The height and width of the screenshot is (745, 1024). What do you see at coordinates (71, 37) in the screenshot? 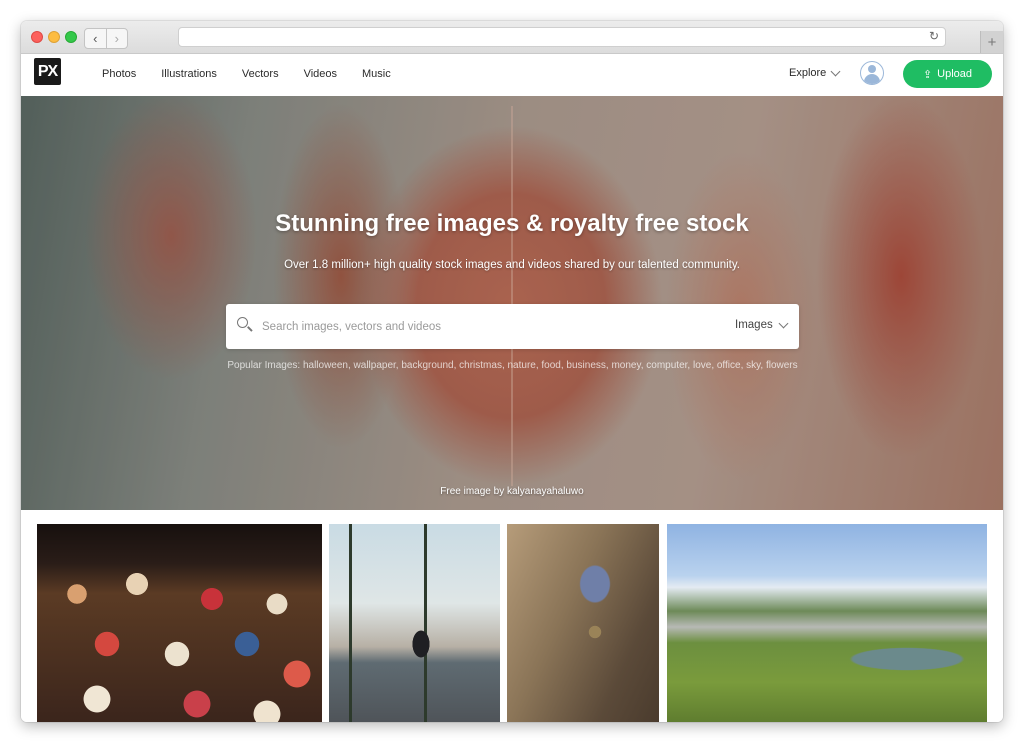
I see `zoom-window-button` at bounding box center [71, 37].